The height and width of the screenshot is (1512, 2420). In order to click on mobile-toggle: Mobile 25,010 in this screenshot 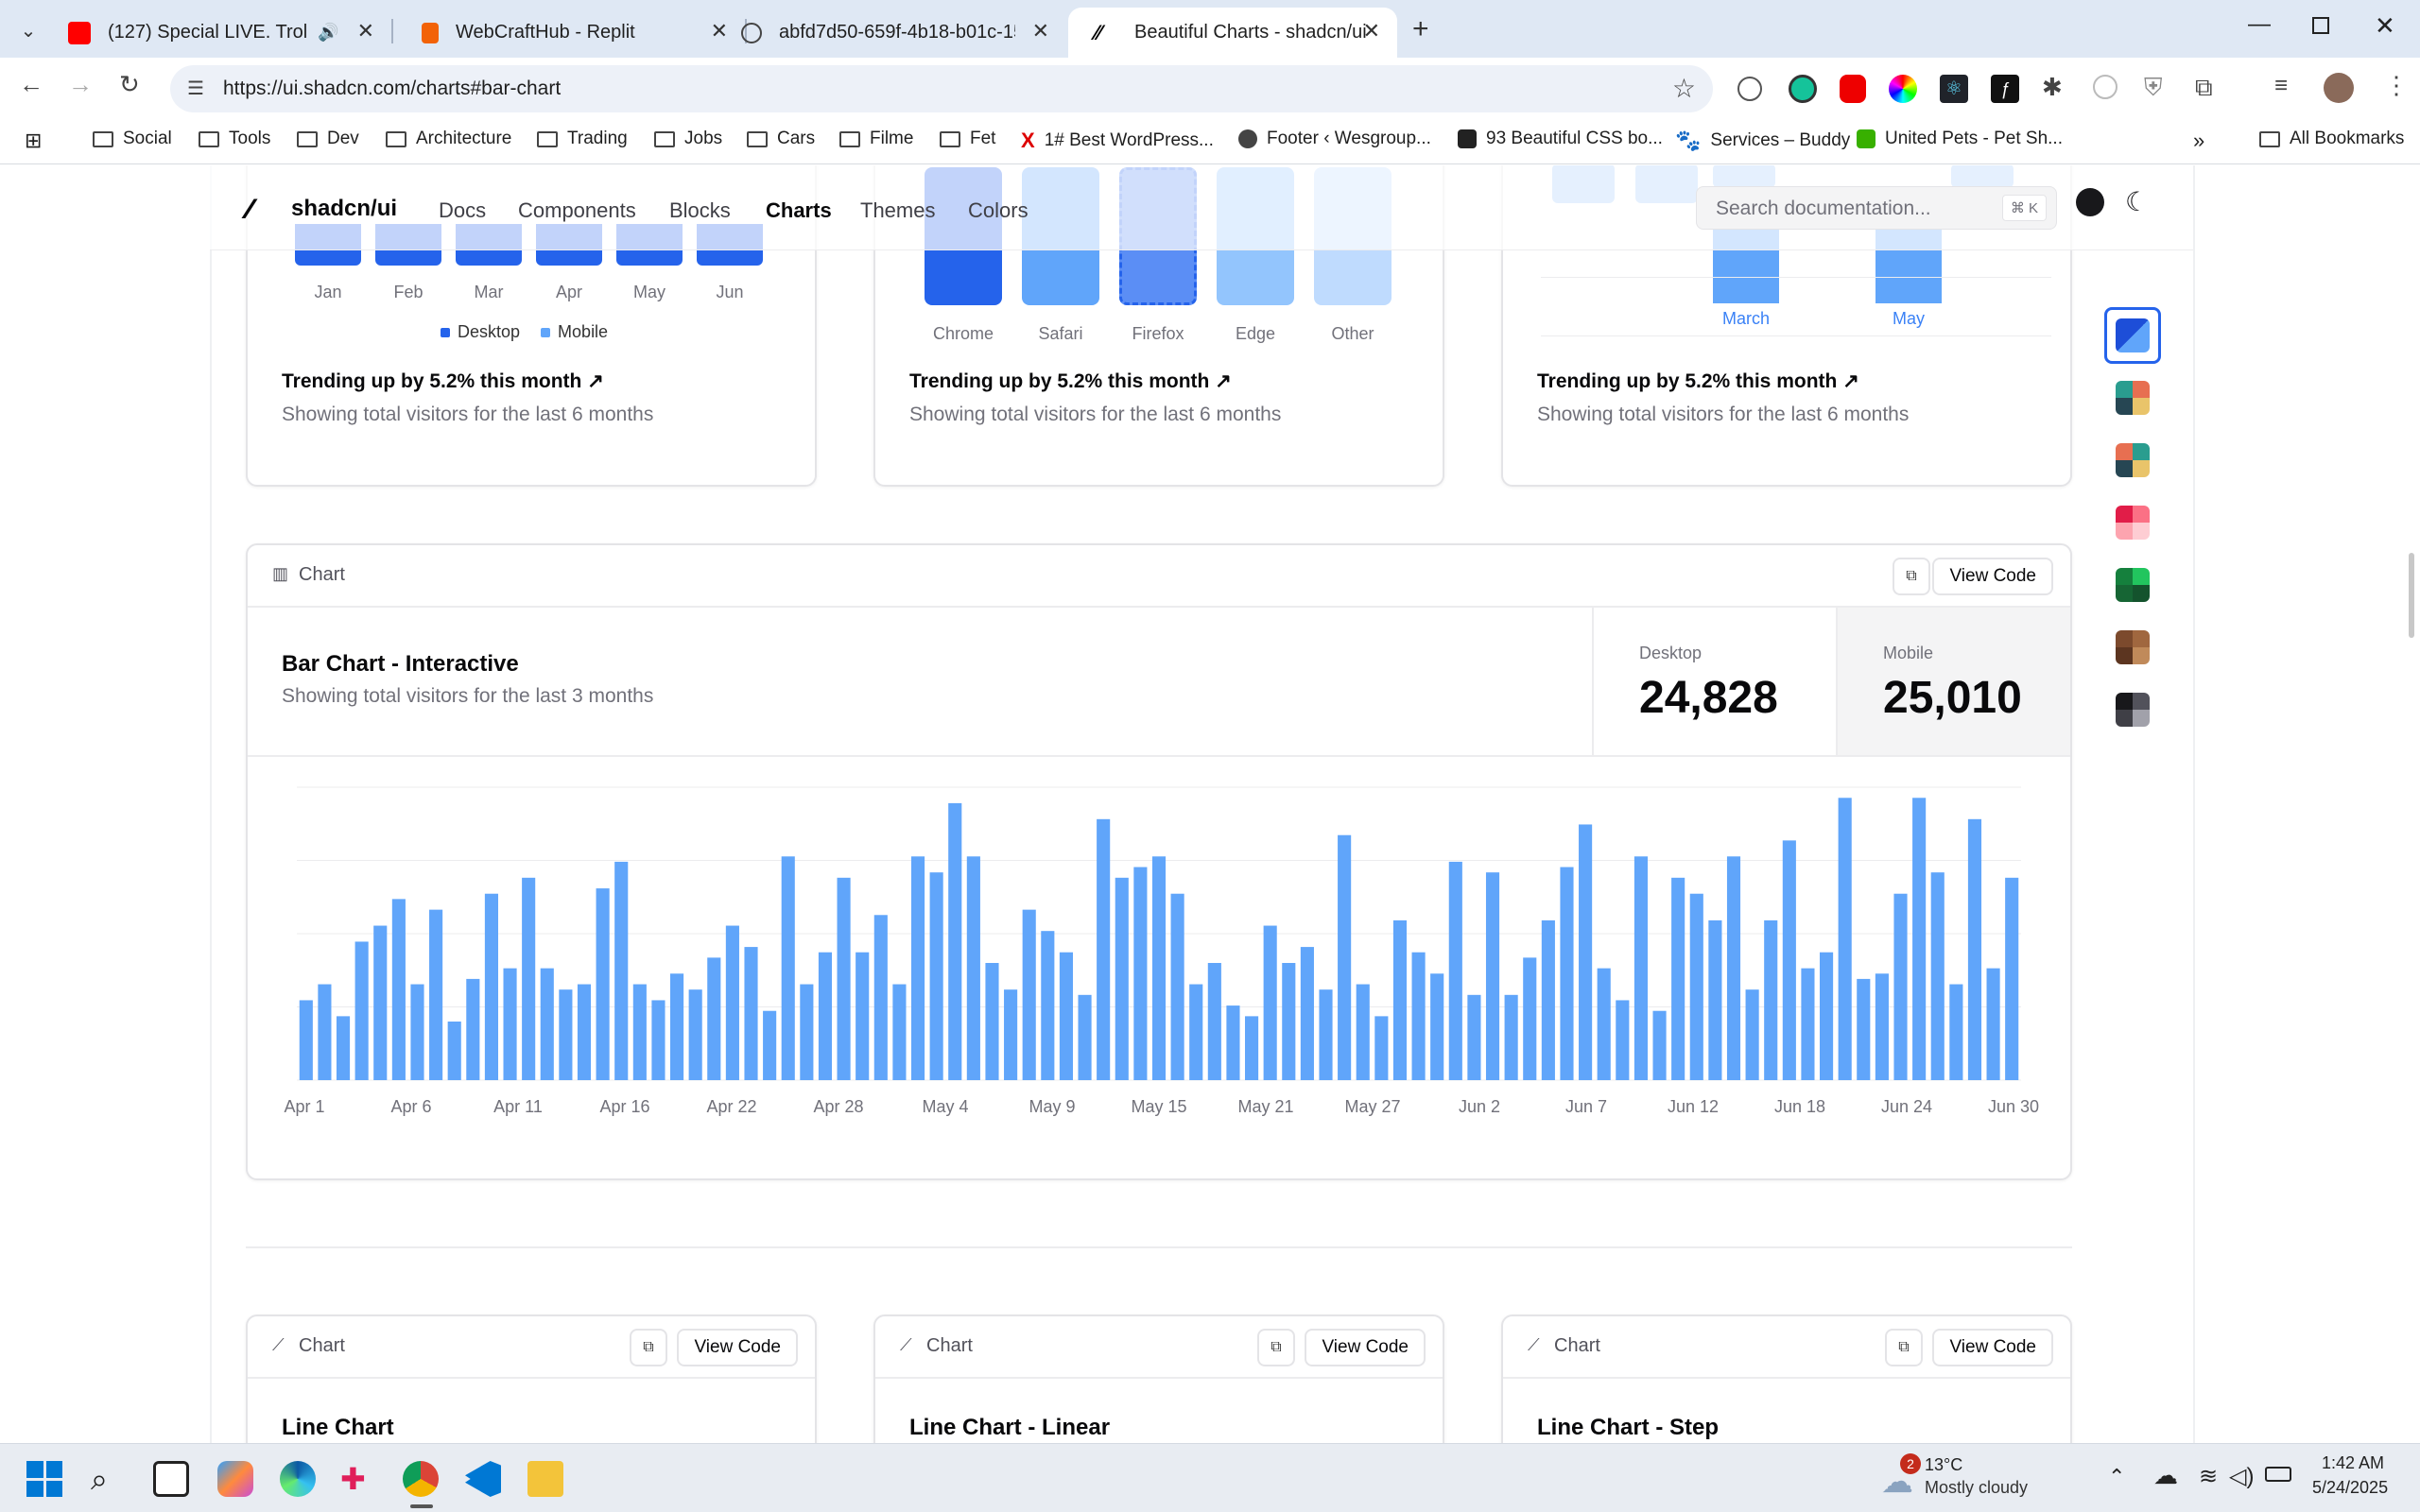, I will do `click(1953, 681)`.